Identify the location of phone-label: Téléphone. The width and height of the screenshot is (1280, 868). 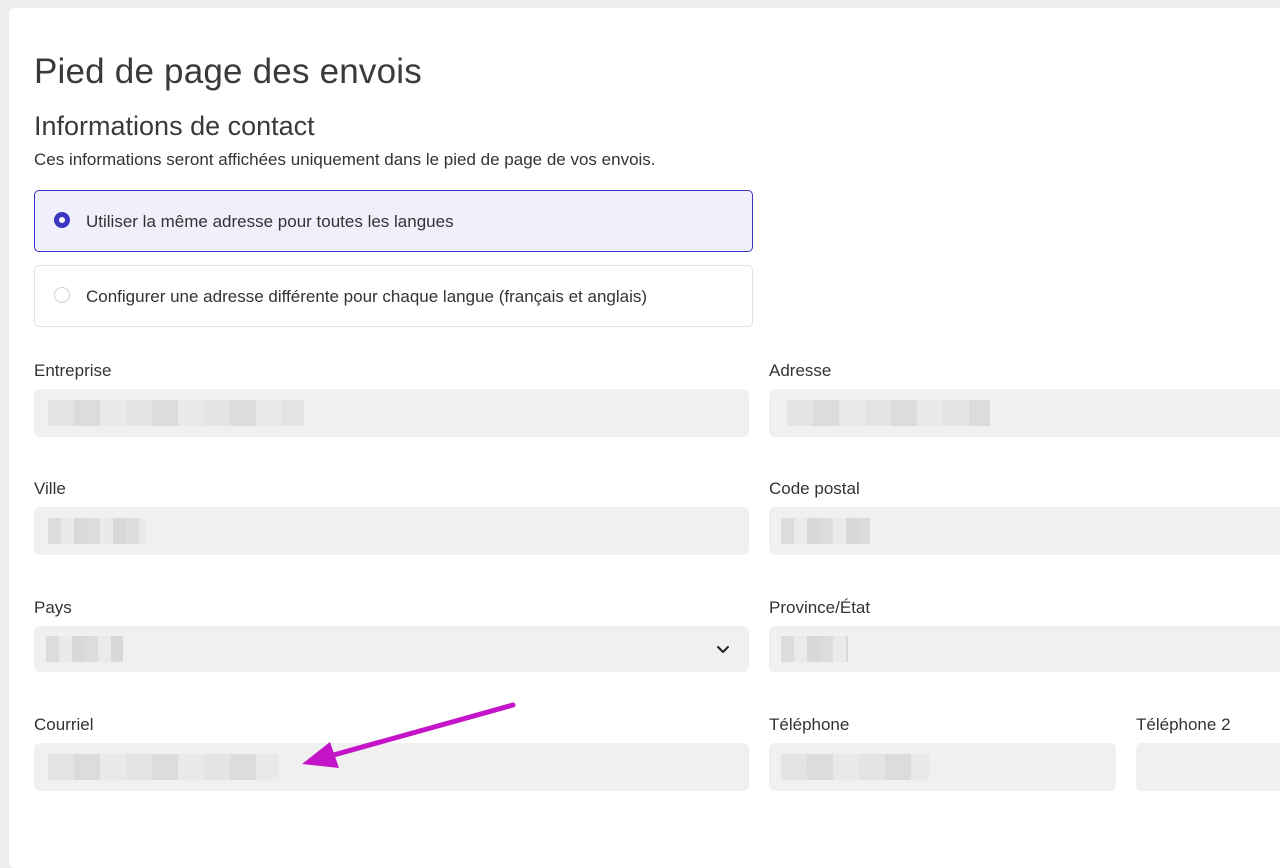
(809, 724).